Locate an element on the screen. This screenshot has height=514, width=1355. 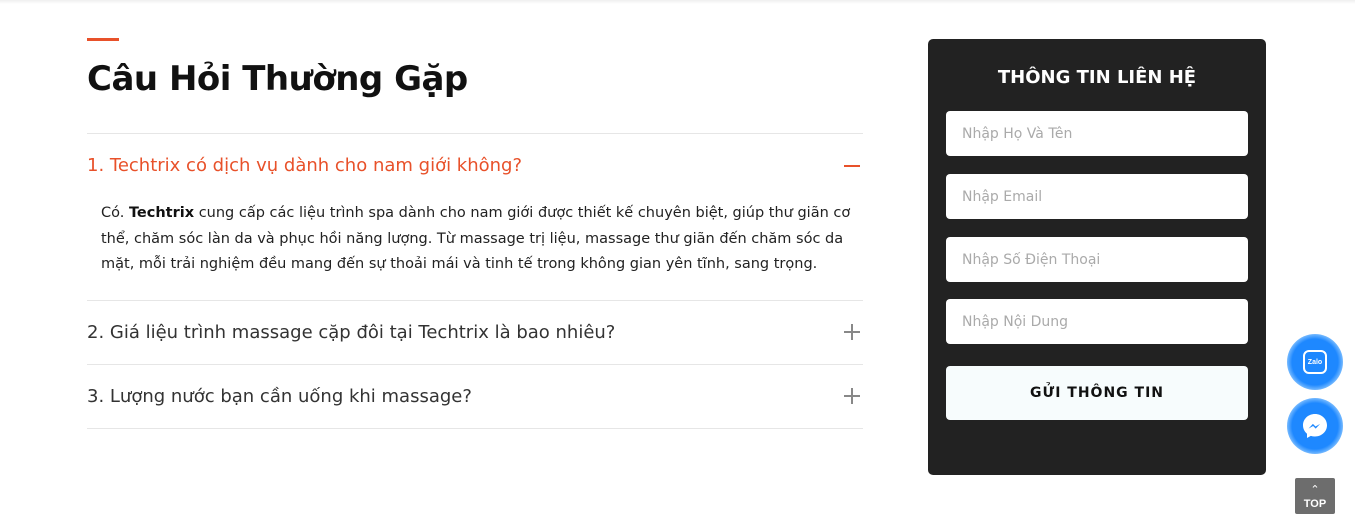
submit-button: GỬI THÔNG TIN is located at coordinates (1097, 393).